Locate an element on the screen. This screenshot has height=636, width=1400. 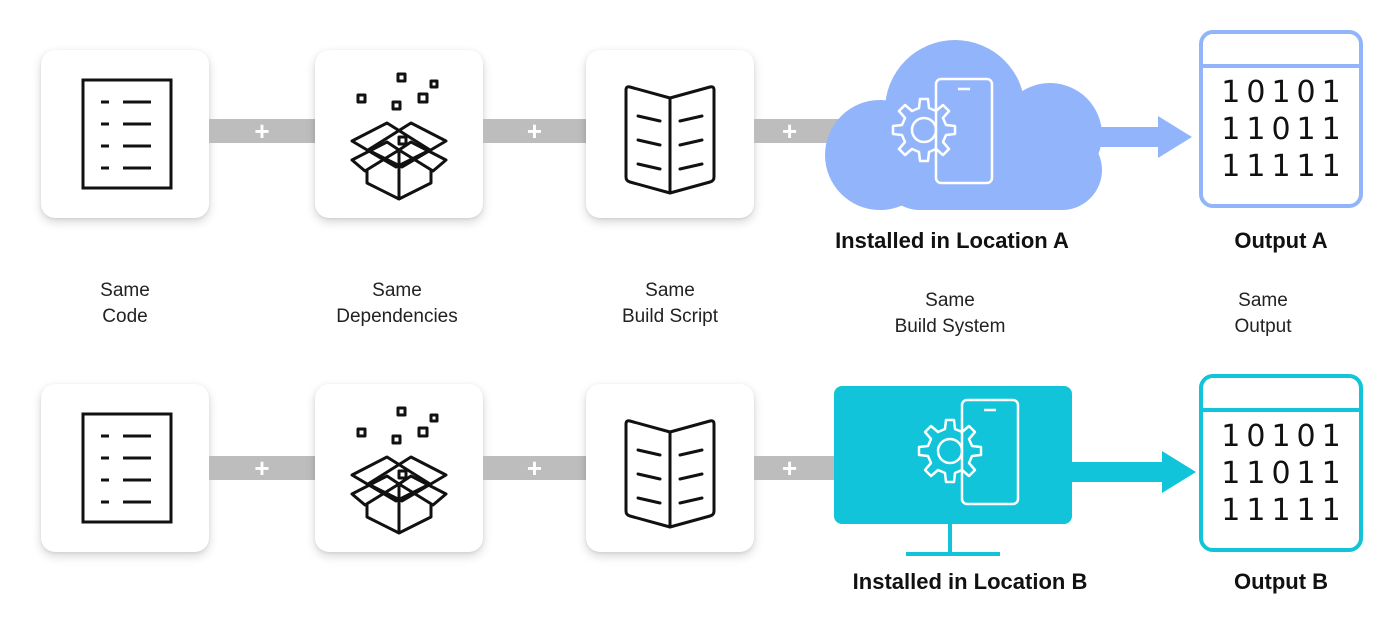
output-window-b: 10101 11011 11111 is located at coordinates (1281, 463).